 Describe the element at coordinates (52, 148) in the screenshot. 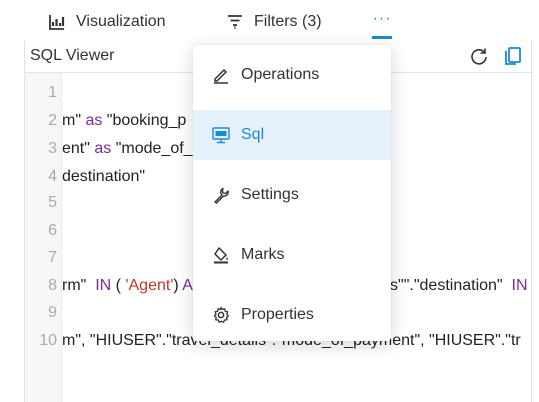

I see `line-number: 3` at that location.